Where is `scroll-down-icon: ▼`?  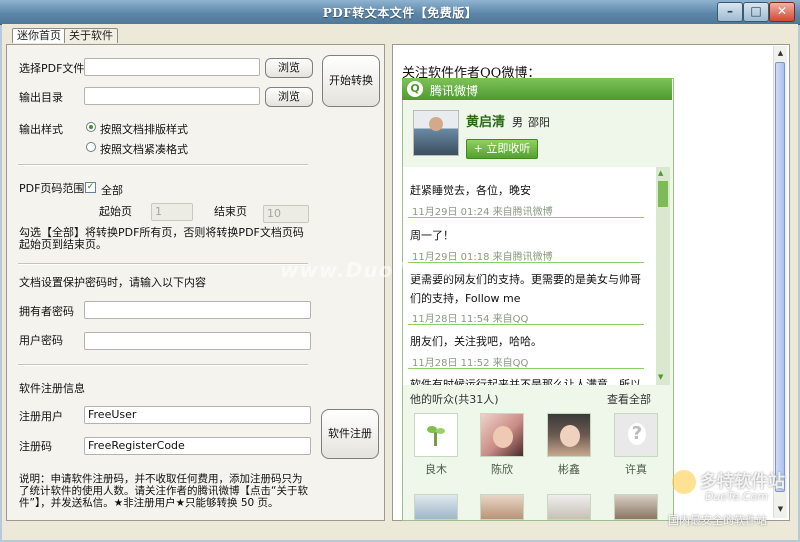
scroll-down-icon: ▼ is located at coordinates (780, 509).